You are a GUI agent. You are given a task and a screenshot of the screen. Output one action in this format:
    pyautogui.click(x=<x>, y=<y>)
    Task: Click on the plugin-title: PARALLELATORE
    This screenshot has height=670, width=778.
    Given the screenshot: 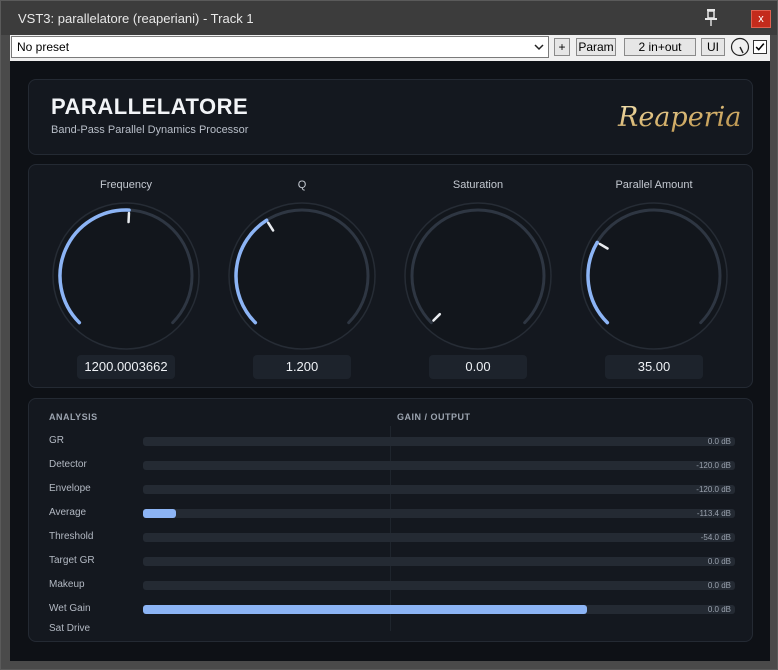 What is the action you would take?
    pyautogui.click(x=150, y=106)
    